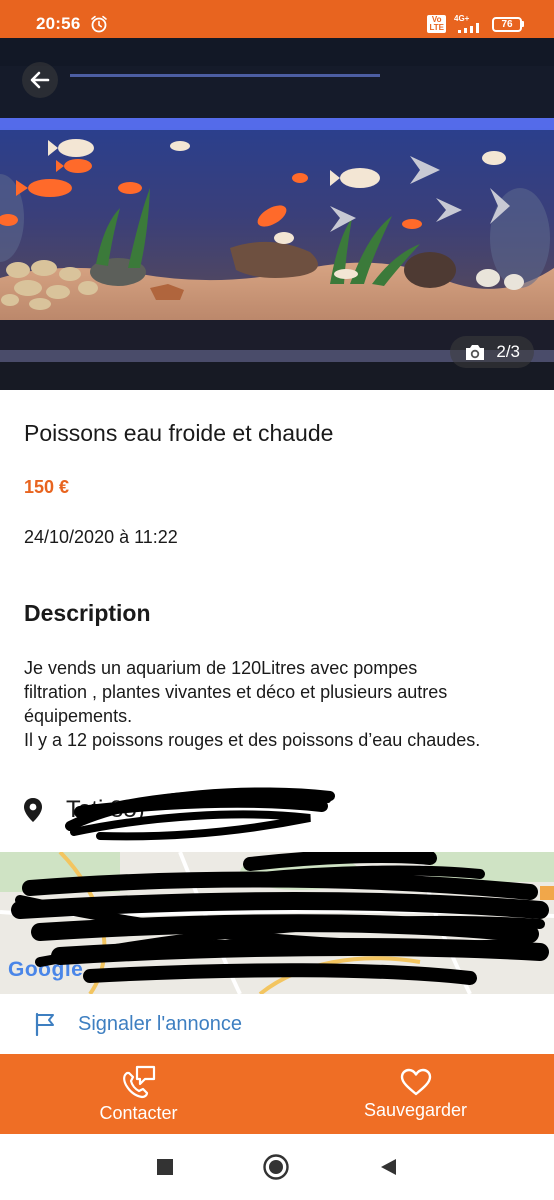 The image size is (554, 1200). I want to click on triangle-back-icon, so click(388, 1167).